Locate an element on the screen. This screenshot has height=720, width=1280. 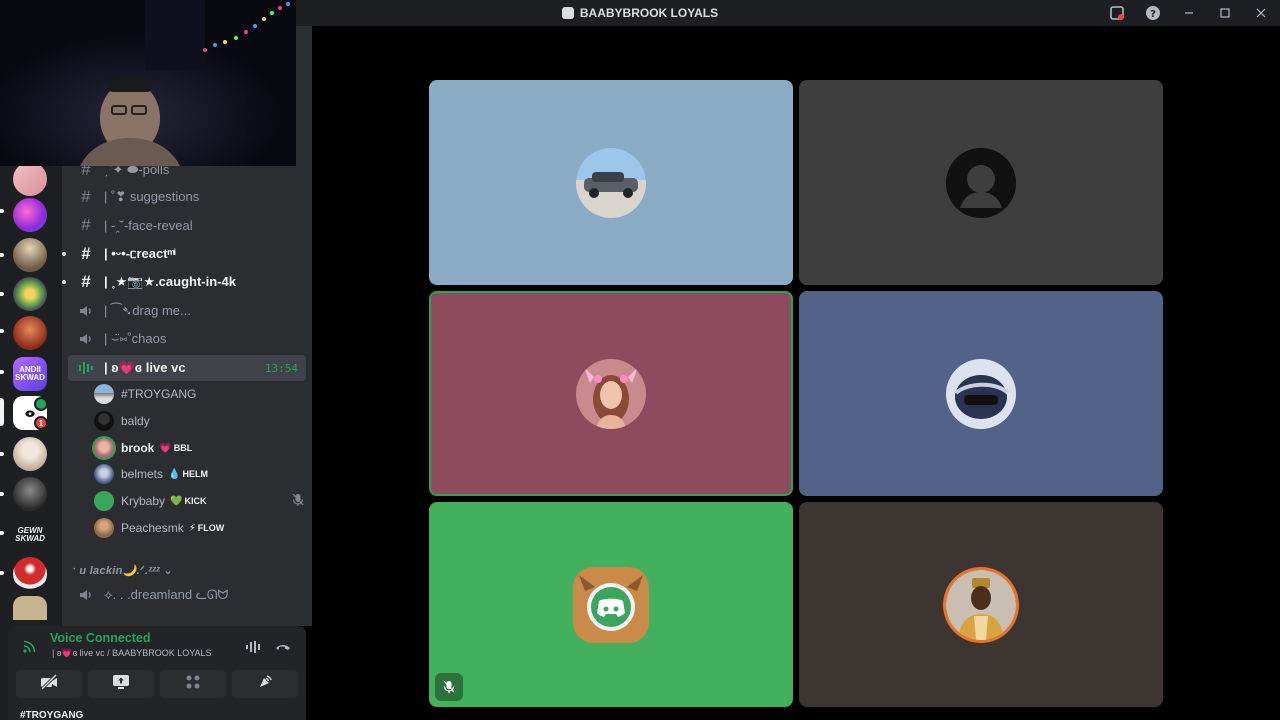
tile-krybaby is located at coordinates (611, 604).